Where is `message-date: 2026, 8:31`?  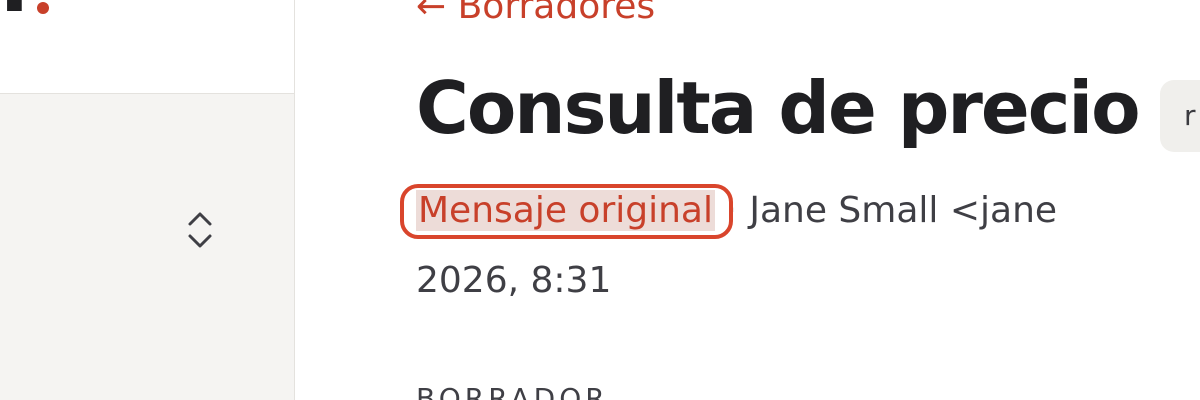
message-date: 2026, 8:31 is located at coordinates (514, 280).